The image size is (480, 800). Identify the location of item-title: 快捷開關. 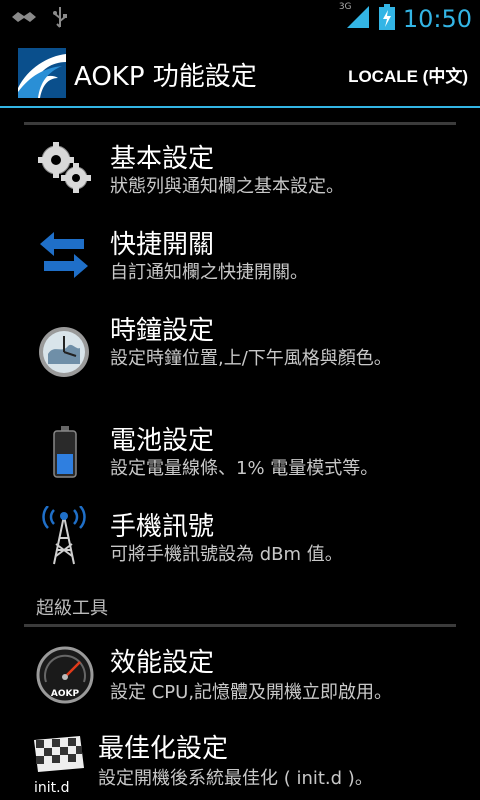
(162, 245).